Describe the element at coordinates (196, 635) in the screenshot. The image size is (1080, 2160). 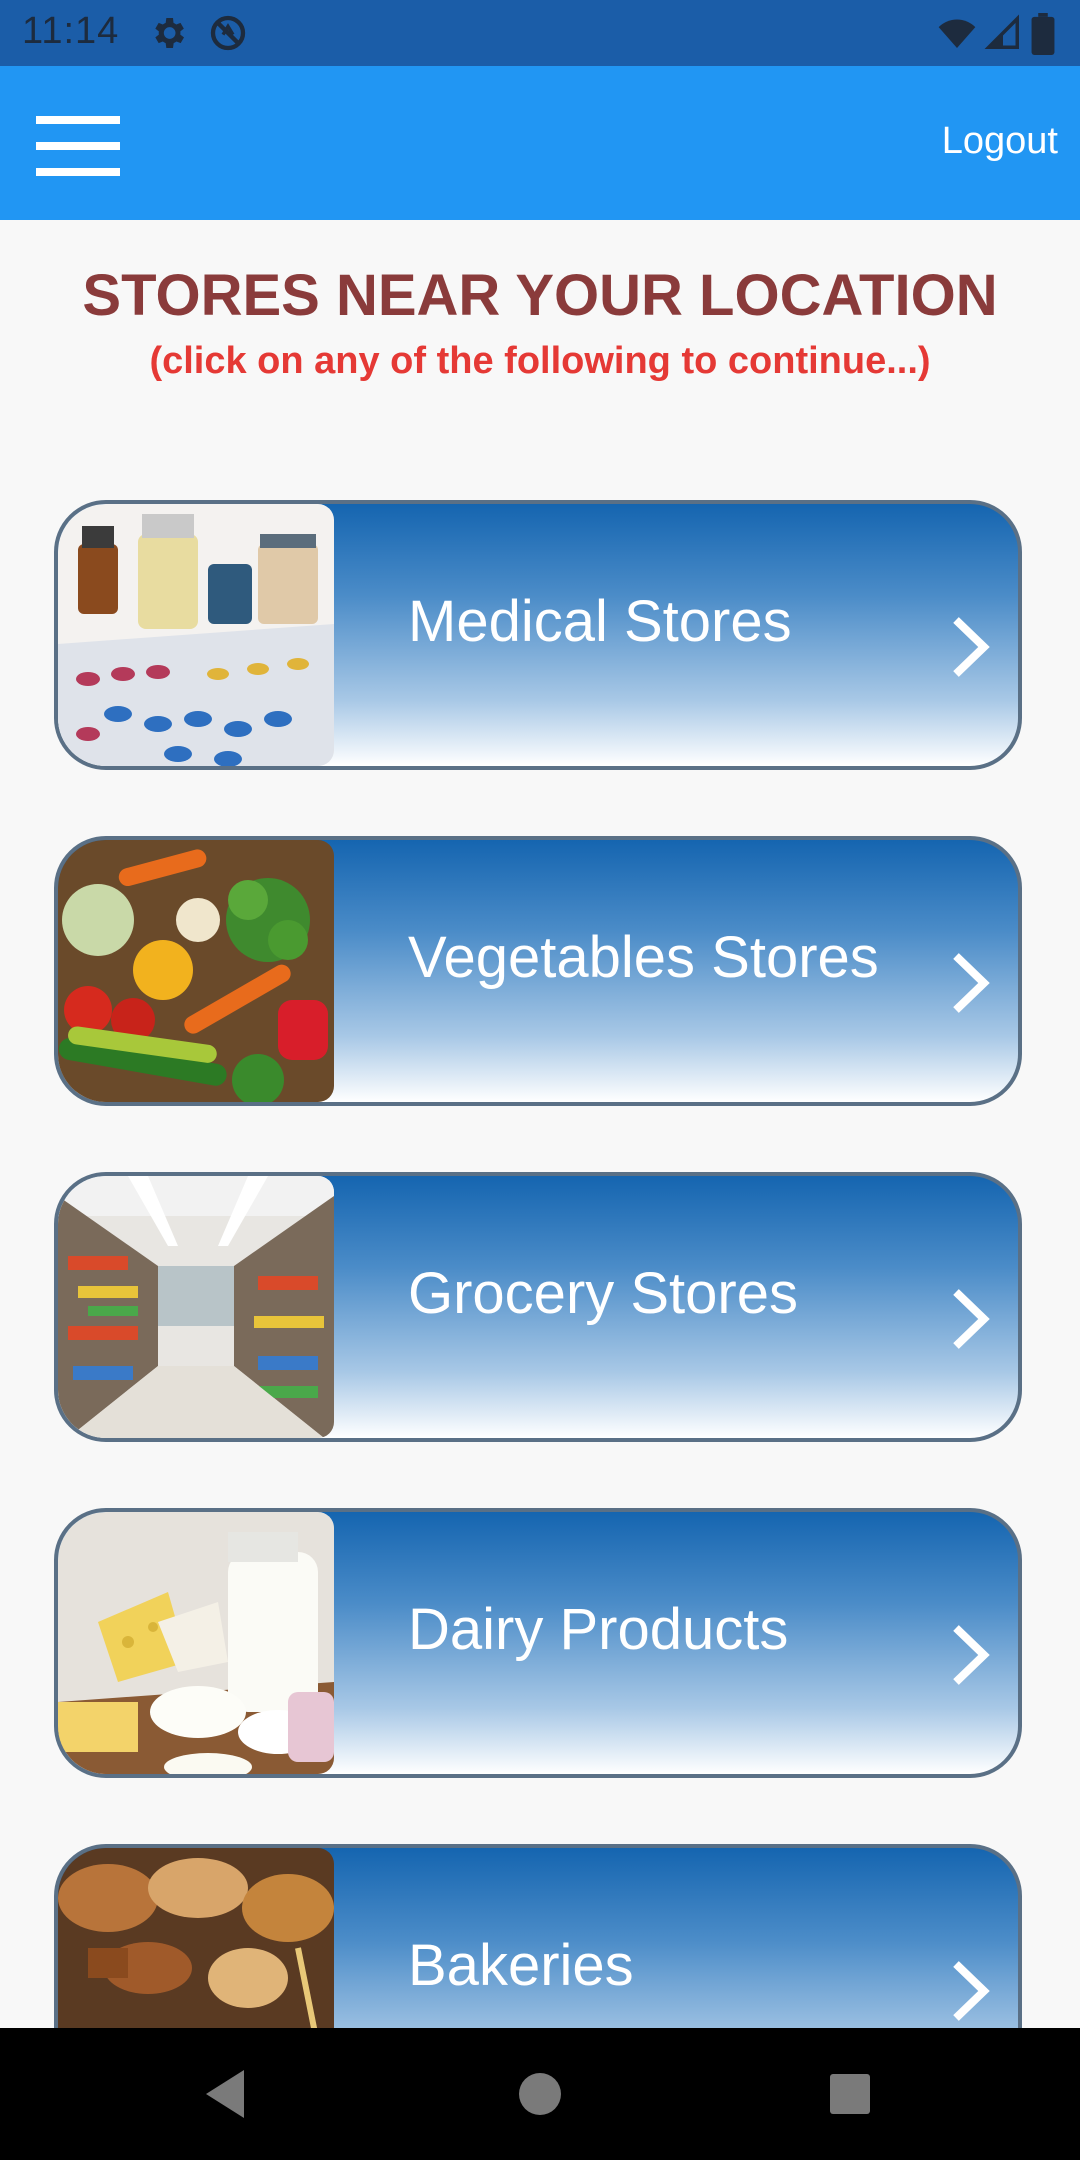
I see `medicine-image` at that location.